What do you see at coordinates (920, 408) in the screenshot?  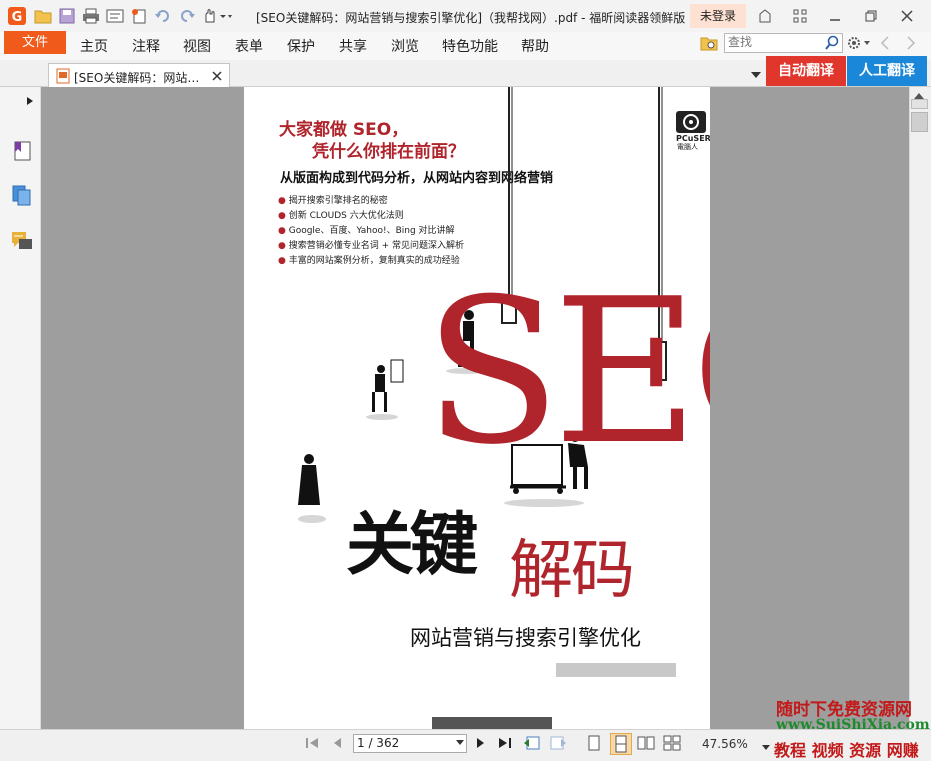 I see `vertical-scrollbar` at bounding box center [920, 408].